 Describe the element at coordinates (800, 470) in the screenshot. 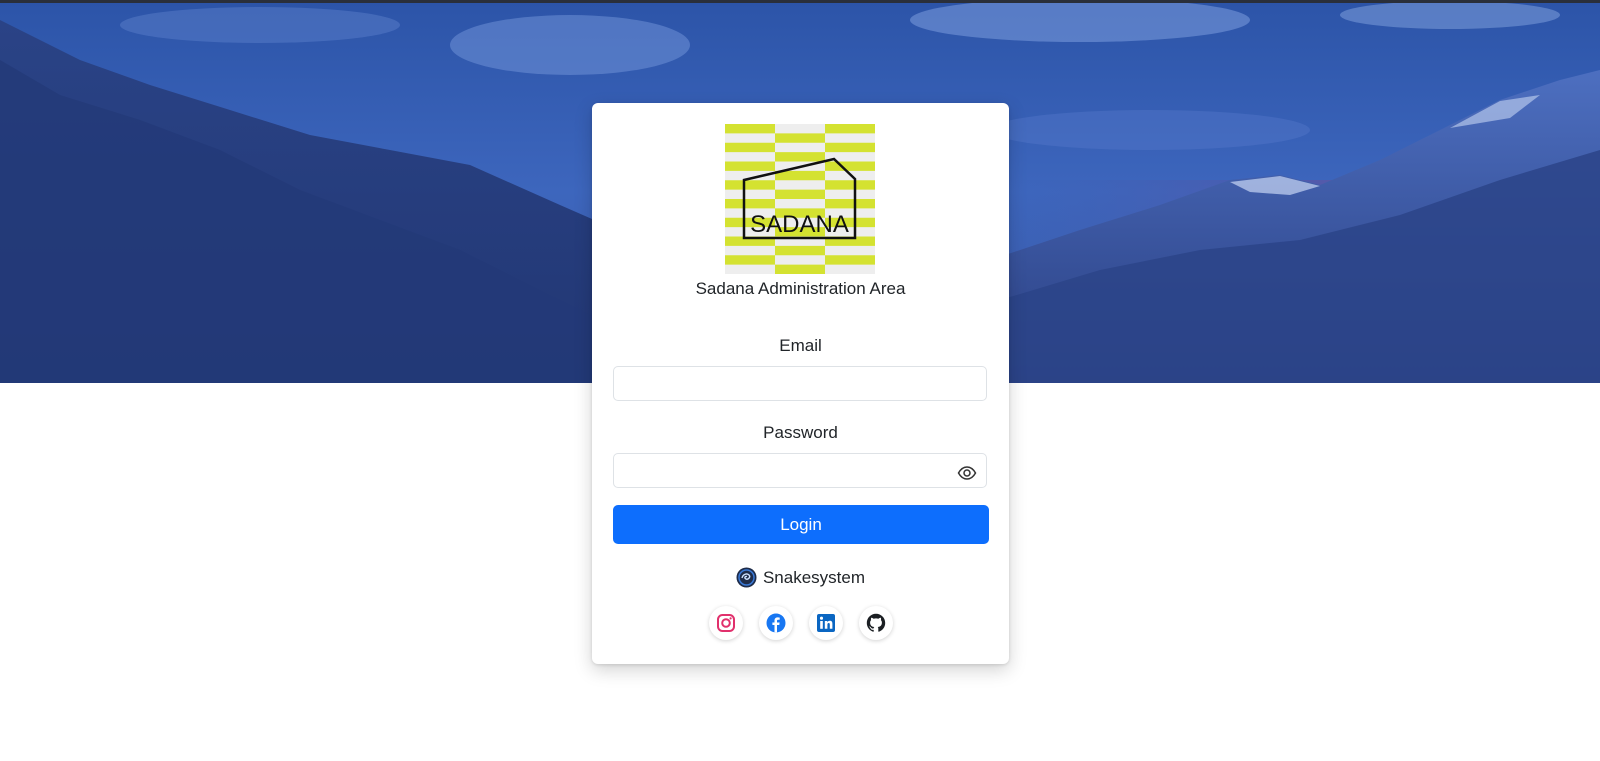

I see `password-field` at that location.